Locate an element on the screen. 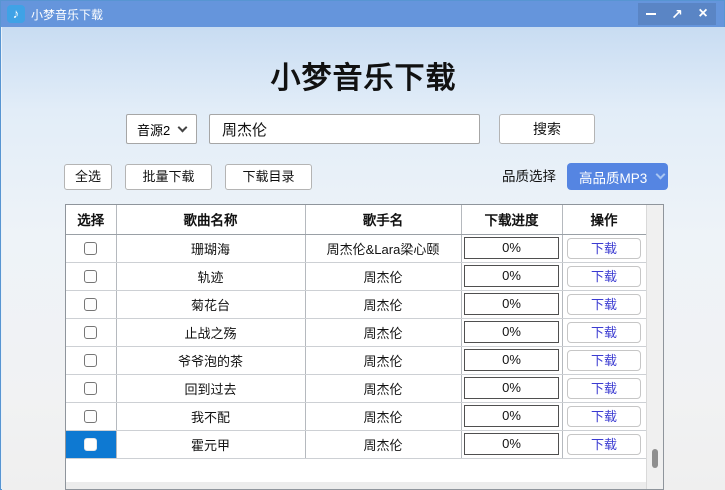 Image resolution: width=725 pixels, height=490 pixels. song-name-cell: 止战之殇 is located at coordinates (211, 332).